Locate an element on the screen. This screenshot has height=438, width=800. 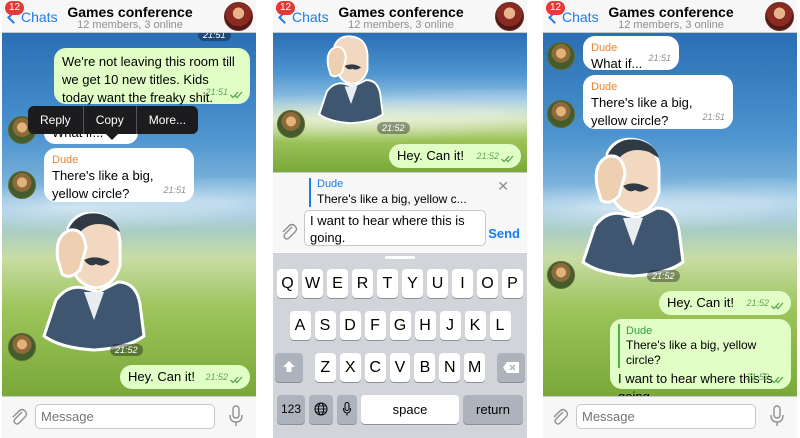
key-p: P is located at coordinates (512, 283).